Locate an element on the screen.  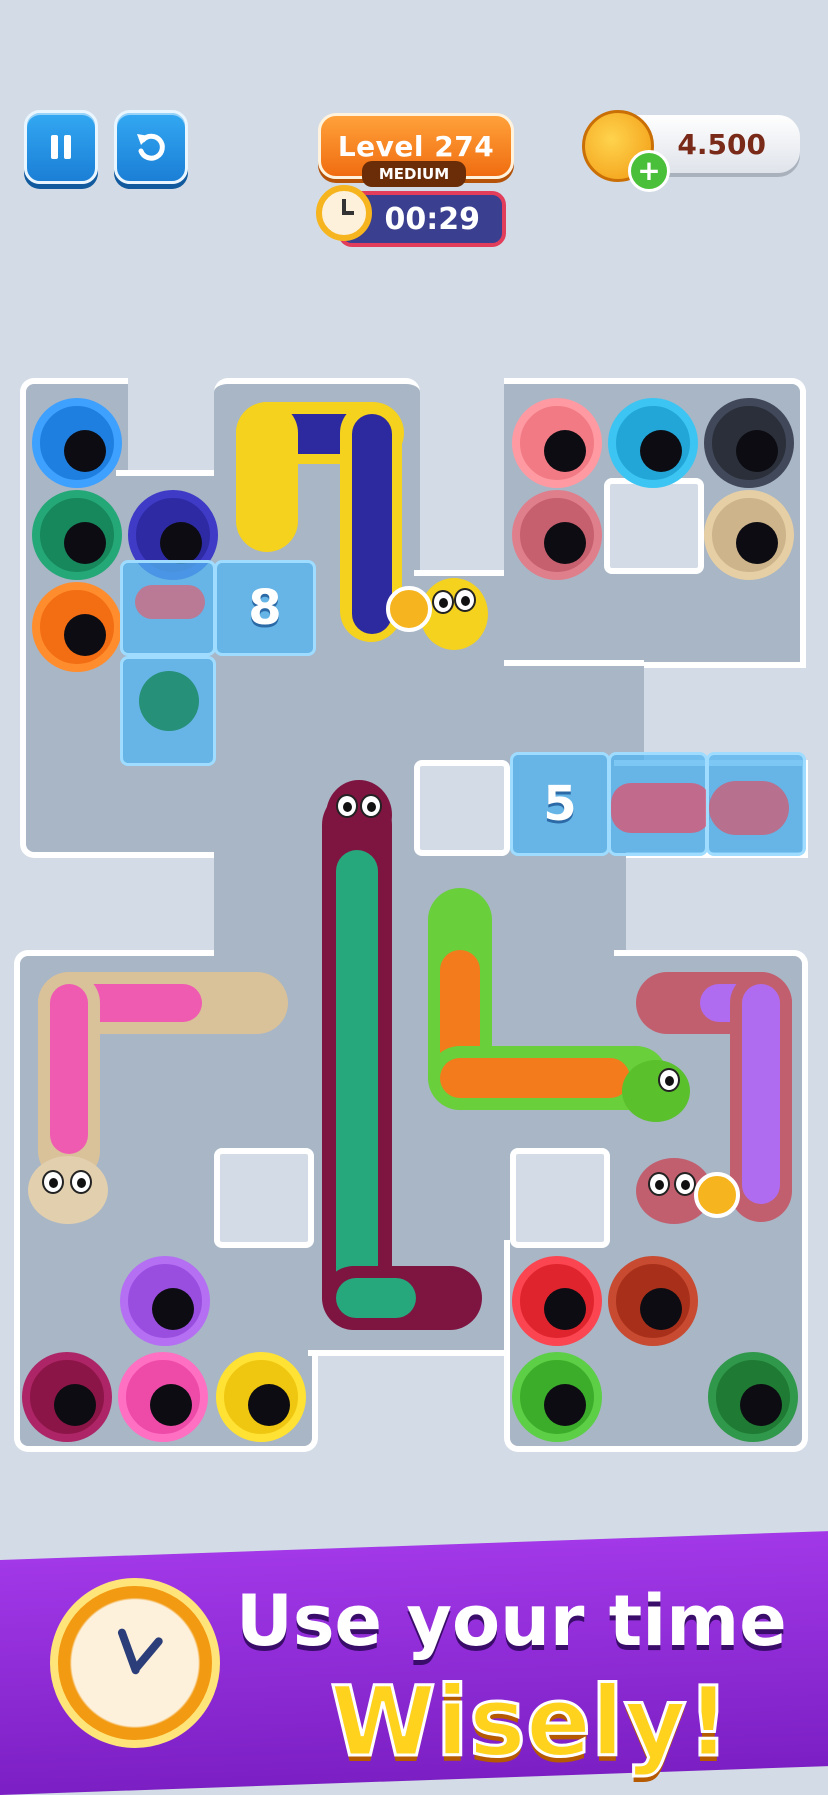
brown-hole is located at coordinates (653, 1301).